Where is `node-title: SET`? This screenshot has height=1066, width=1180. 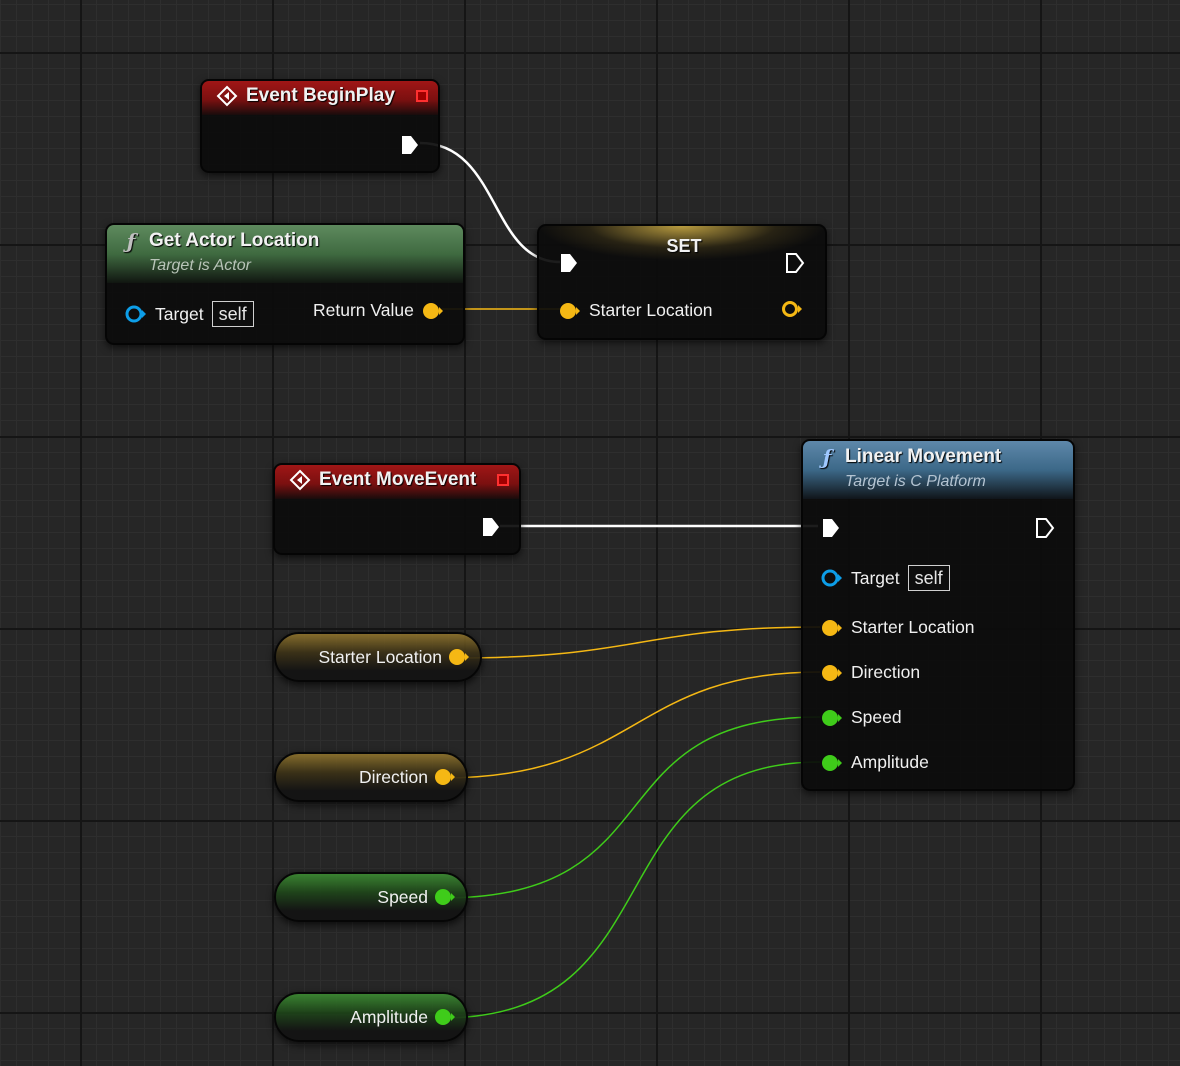 node-title: SET is located at coordinates (684, 246).